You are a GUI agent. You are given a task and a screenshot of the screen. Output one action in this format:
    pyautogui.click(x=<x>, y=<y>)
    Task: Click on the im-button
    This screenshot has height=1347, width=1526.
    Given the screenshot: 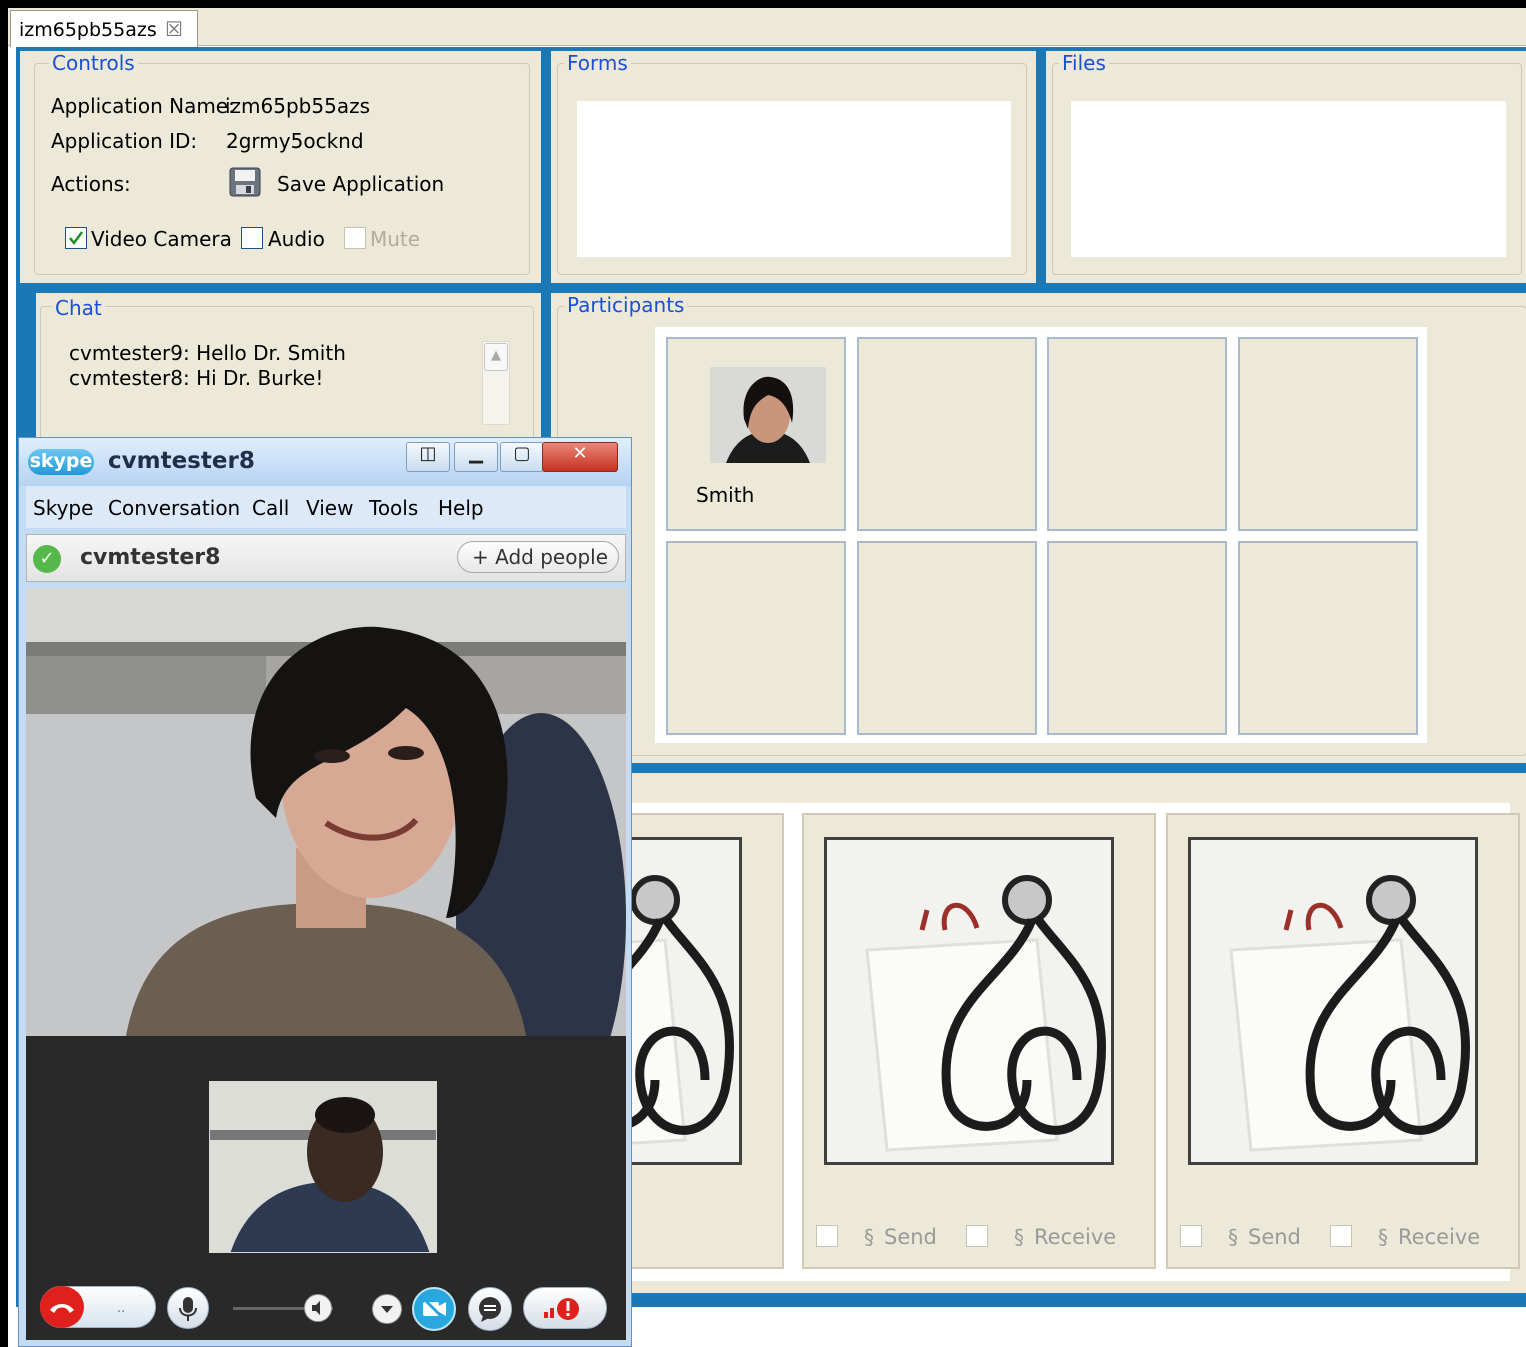 What is the action you would take?
    pyautogui.click(x=490, y=1309)
    